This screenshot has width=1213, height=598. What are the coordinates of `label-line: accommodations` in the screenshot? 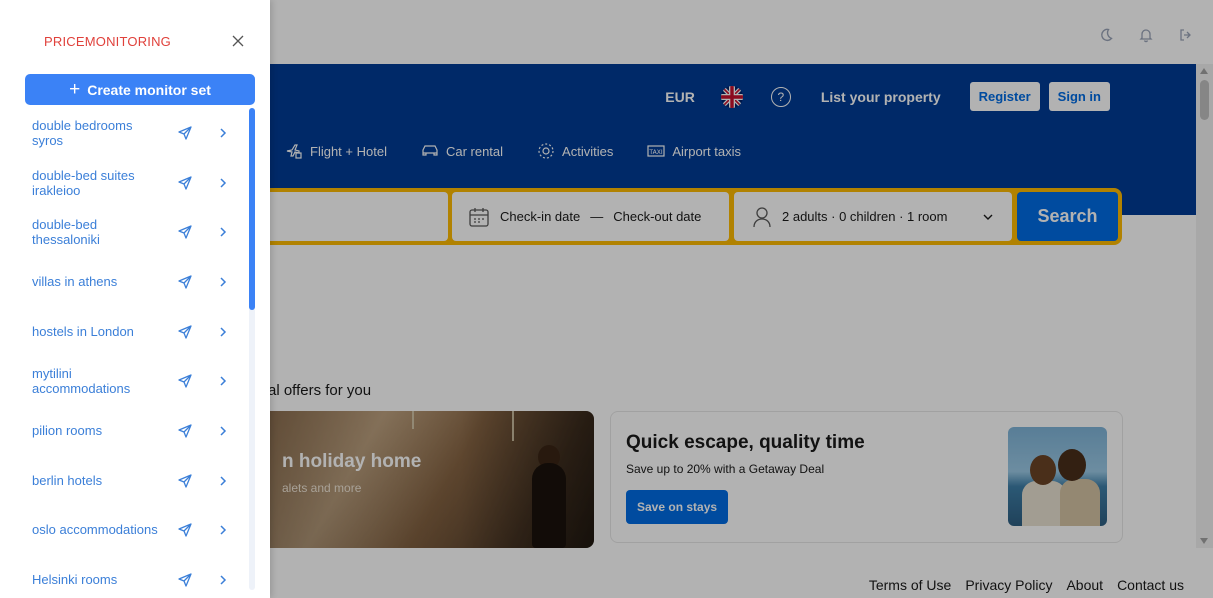 It's located at (81, 388).